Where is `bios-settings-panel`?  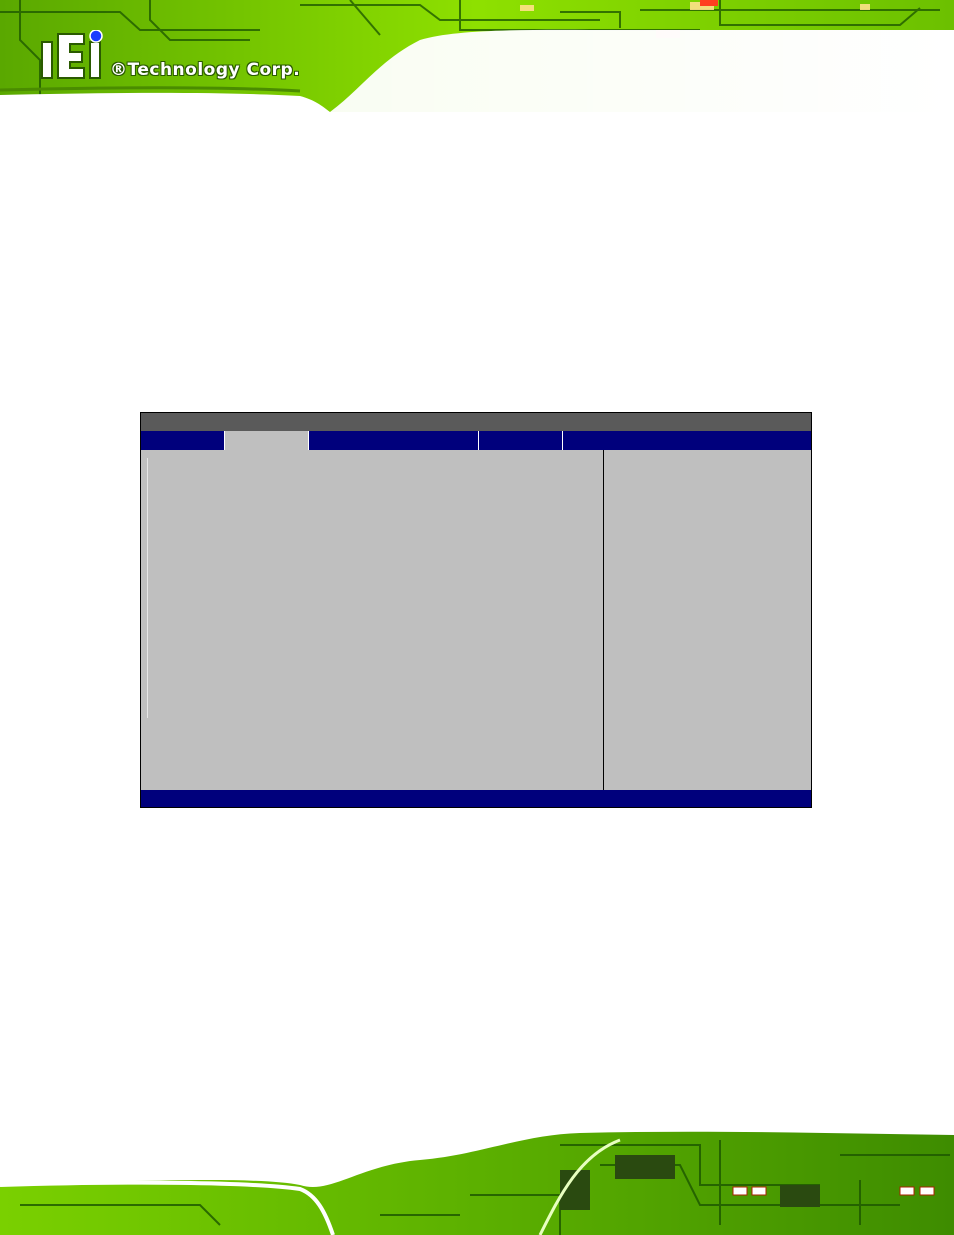 bios-settings-panel is located at coordinates (372, 620).